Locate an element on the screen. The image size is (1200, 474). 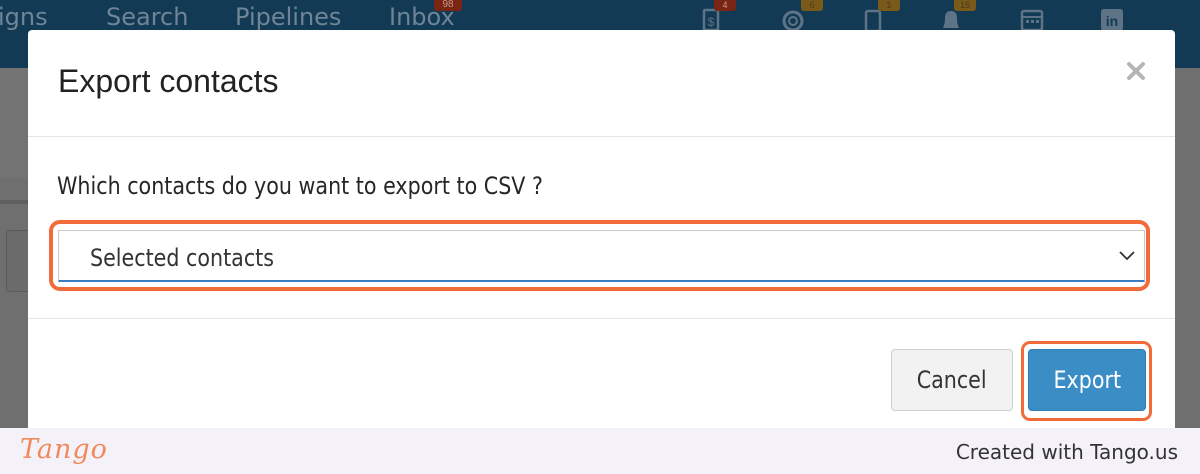
chevron-down-icon is located at coordinates (1127, 256).